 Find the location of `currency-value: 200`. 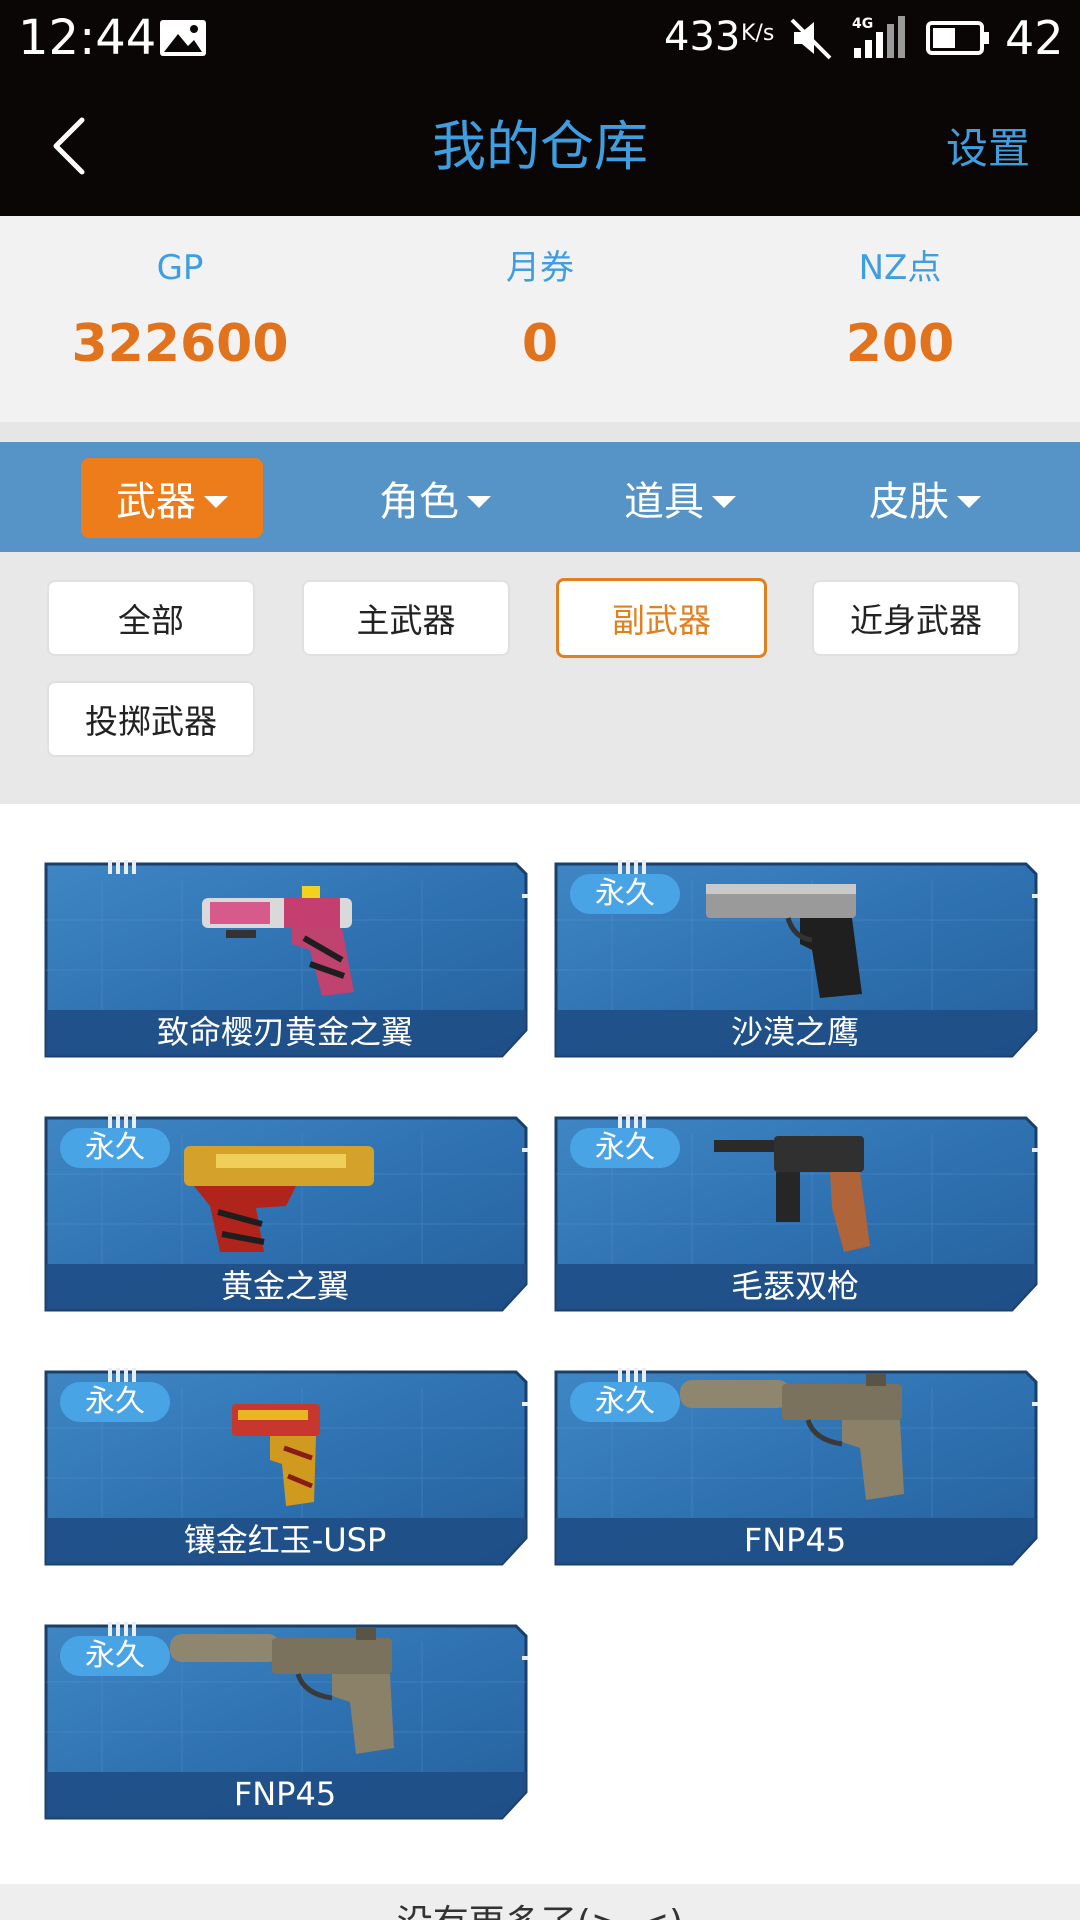

currency-value: 200 is located at coordinates (900, 344).